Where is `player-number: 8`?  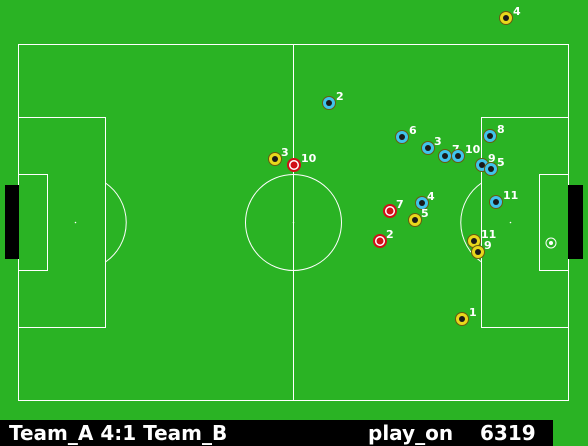 player-number: 8 is located at coordinates (501, 129).